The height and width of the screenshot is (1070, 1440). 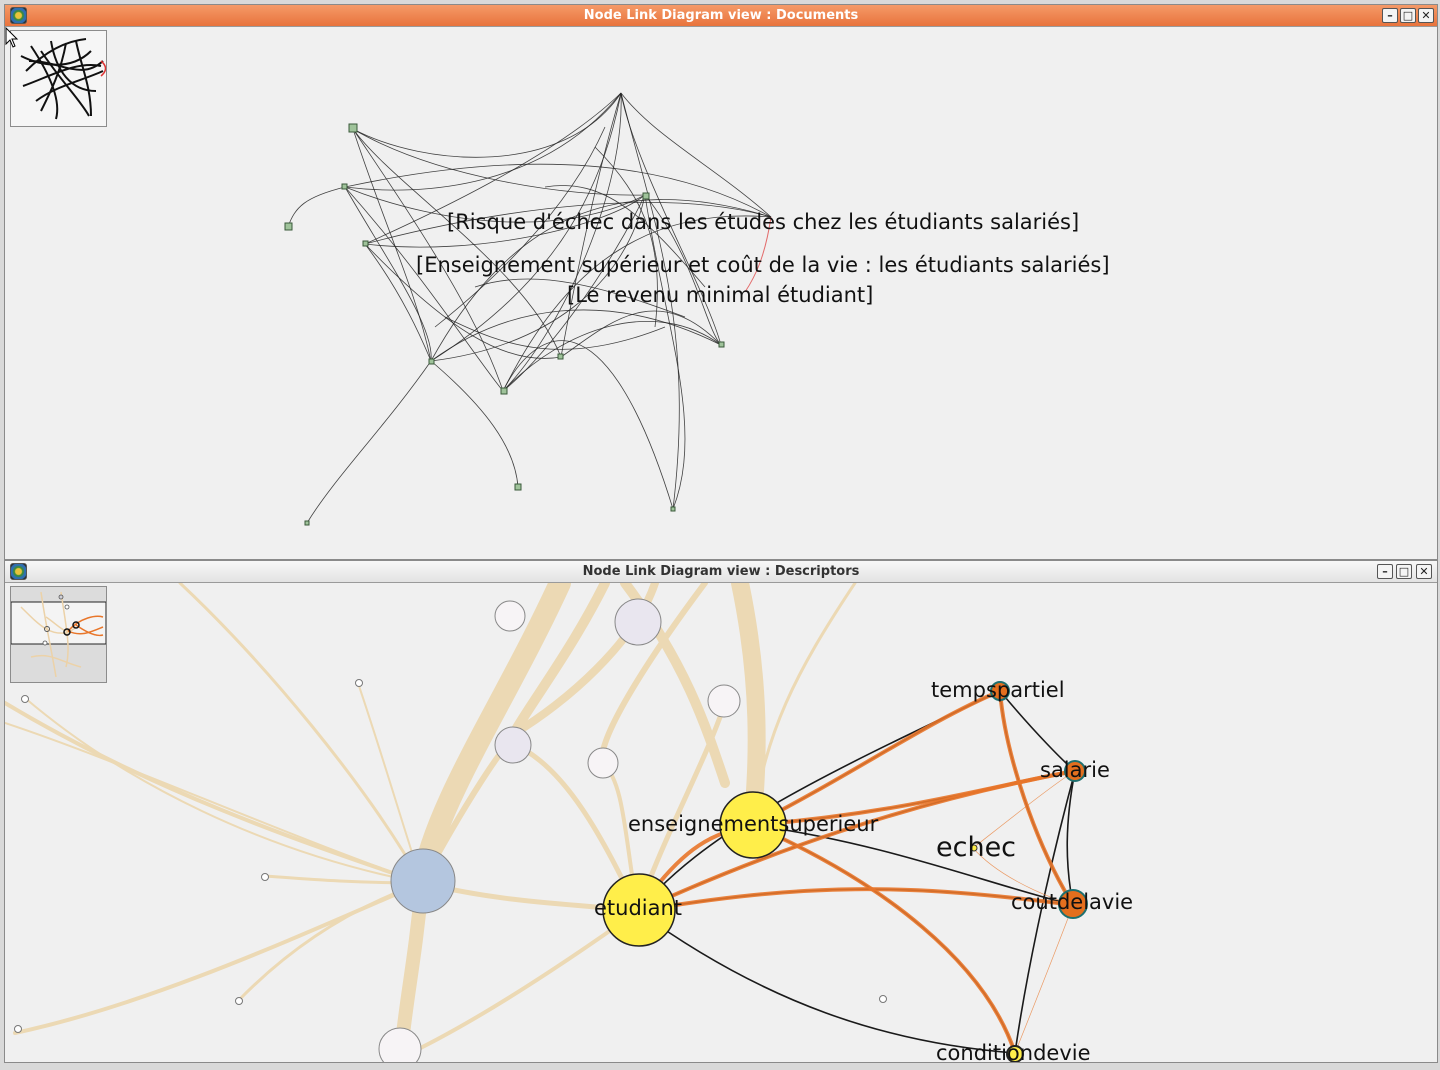 I want to click on node-label-tempspartiel: tempspartiel, so click(x=998, y=690).